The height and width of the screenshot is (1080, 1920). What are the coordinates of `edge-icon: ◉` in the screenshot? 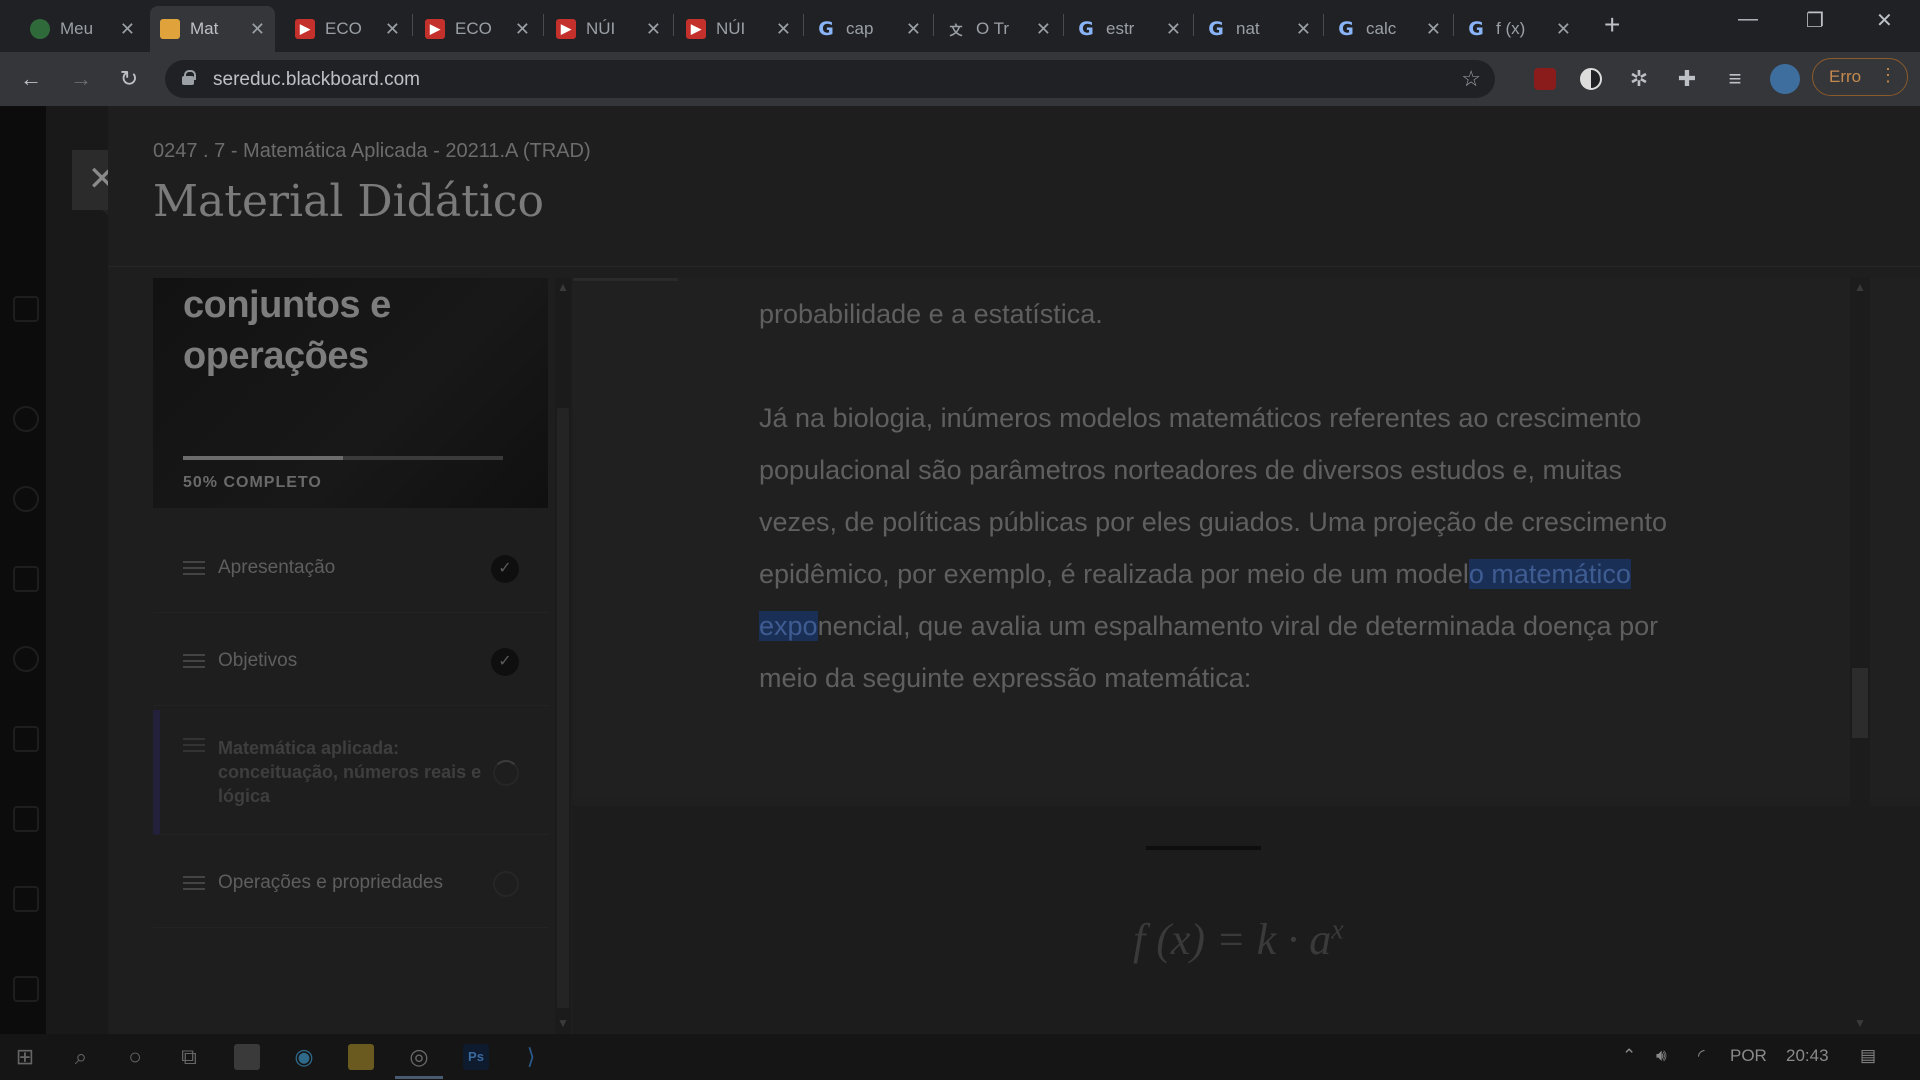 It's located at (304, 1057).